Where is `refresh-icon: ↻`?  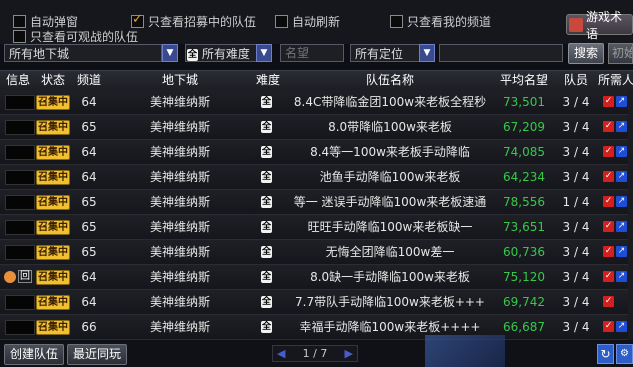 refresh-icon: ↻ is located at coordinates (605, 354).